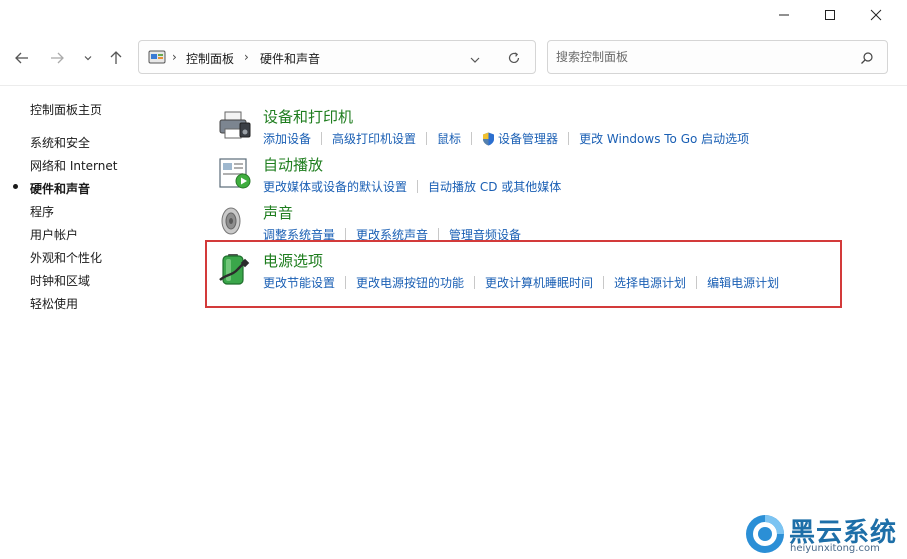 The width and height of the screenshot is (907, 559). What do you see at coordinates (494, 186) in the screenshot?
I see `link-autoplay-cd: 自动播放 CD 或其他媒体` at bounding box center [494, 186].